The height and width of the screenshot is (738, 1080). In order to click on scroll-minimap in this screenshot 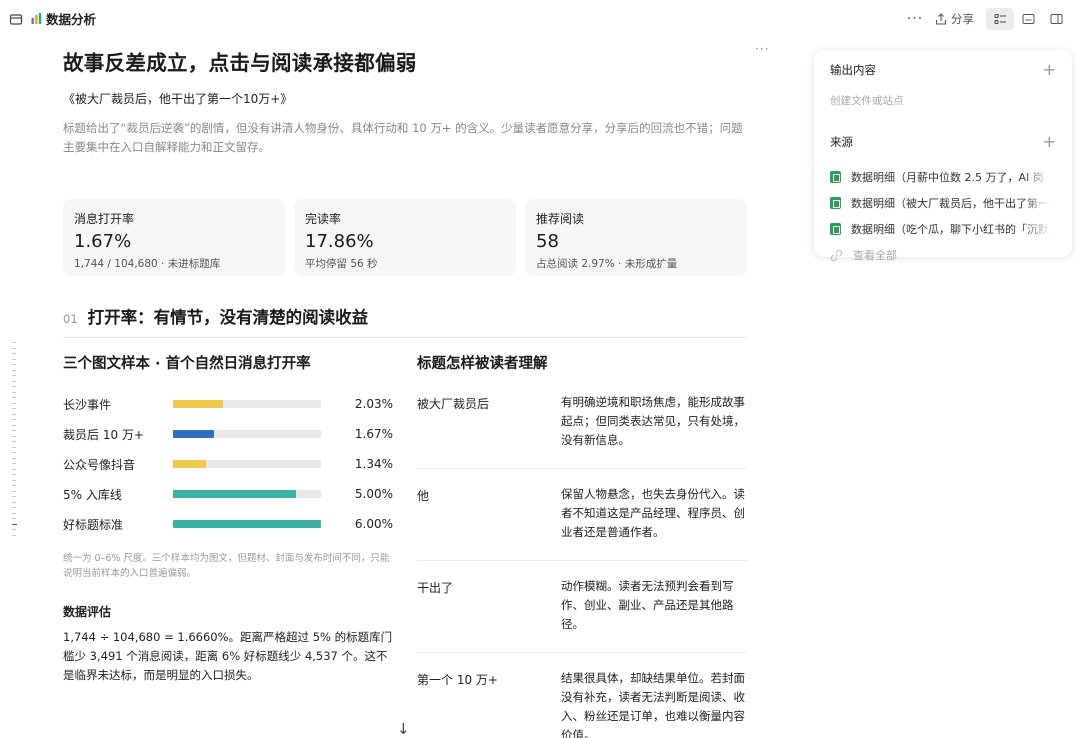, I will do `click(14, 439)`.